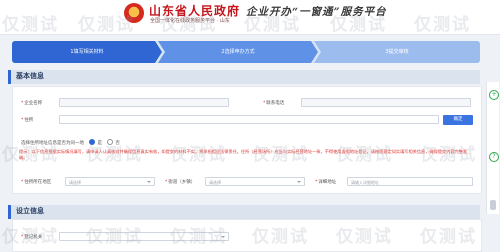  What do you see at coordinates (30, 76) in the screenshot?
I see `section-title: 基本信息` at bounding box center [30, 76].